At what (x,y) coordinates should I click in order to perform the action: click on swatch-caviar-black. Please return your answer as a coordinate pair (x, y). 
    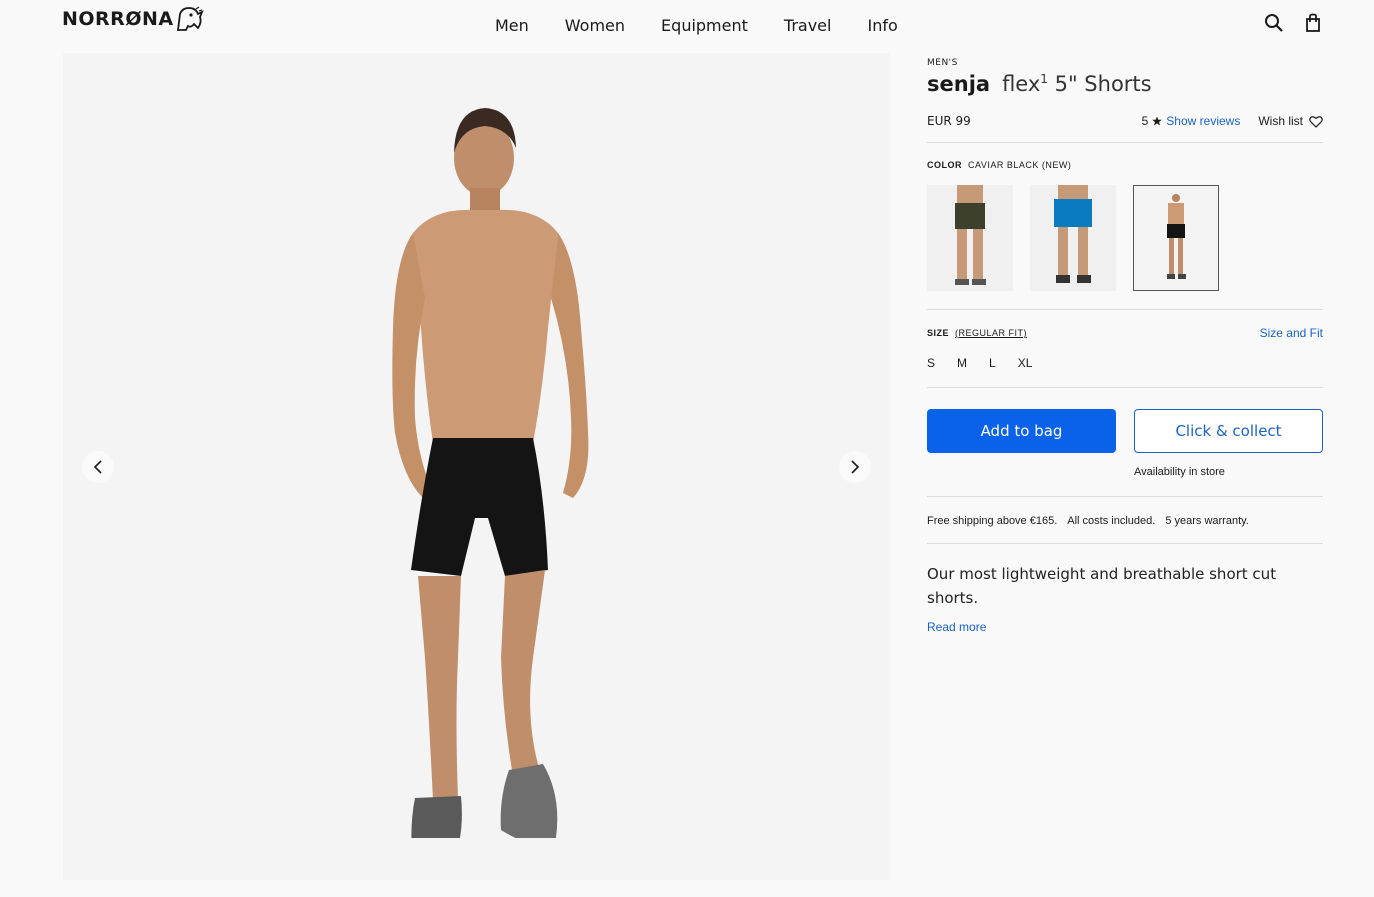
    Looking at the image, I should click on (1176, 238).